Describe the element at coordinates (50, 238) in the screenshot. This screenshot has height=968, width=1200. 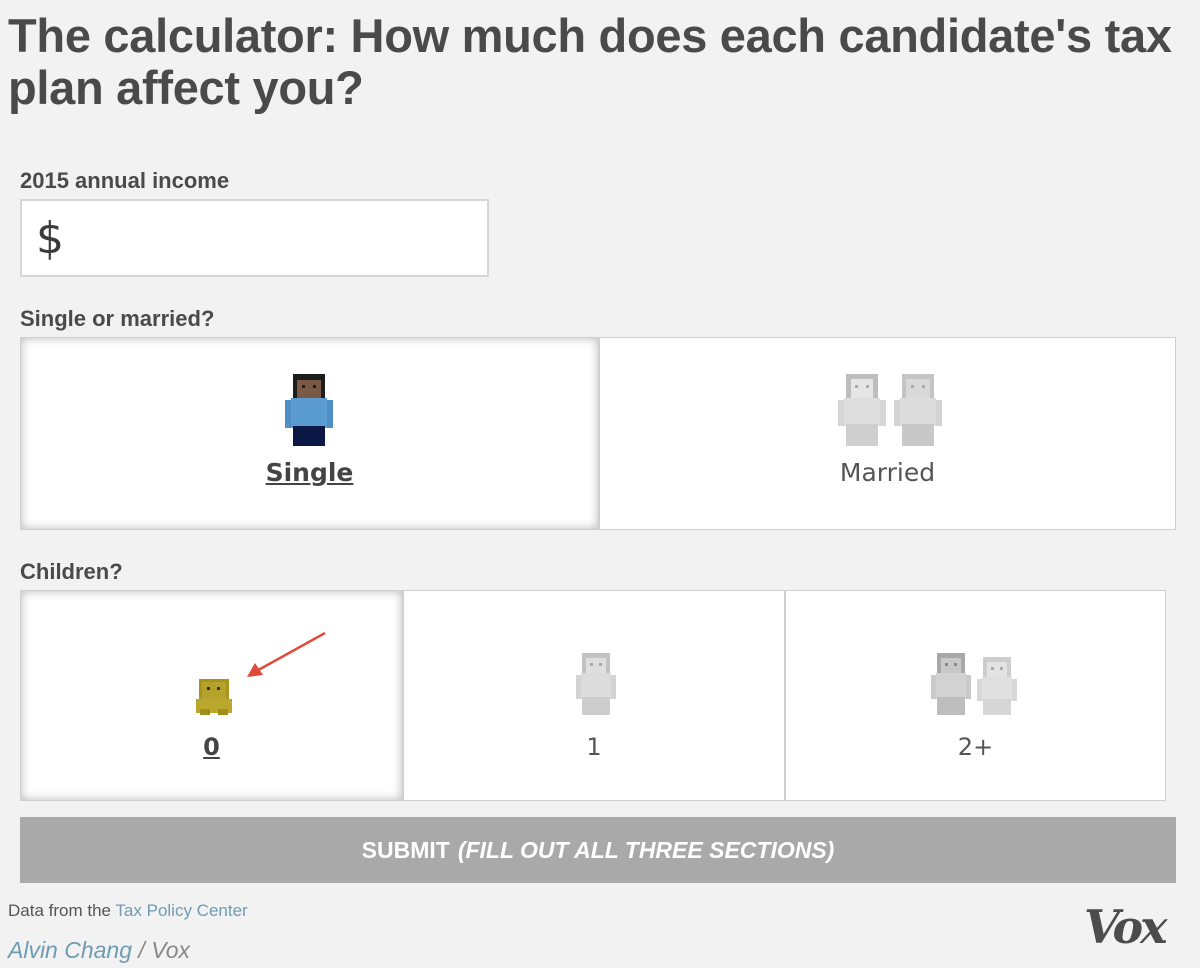
I see `dollar-sign: $` at that location.